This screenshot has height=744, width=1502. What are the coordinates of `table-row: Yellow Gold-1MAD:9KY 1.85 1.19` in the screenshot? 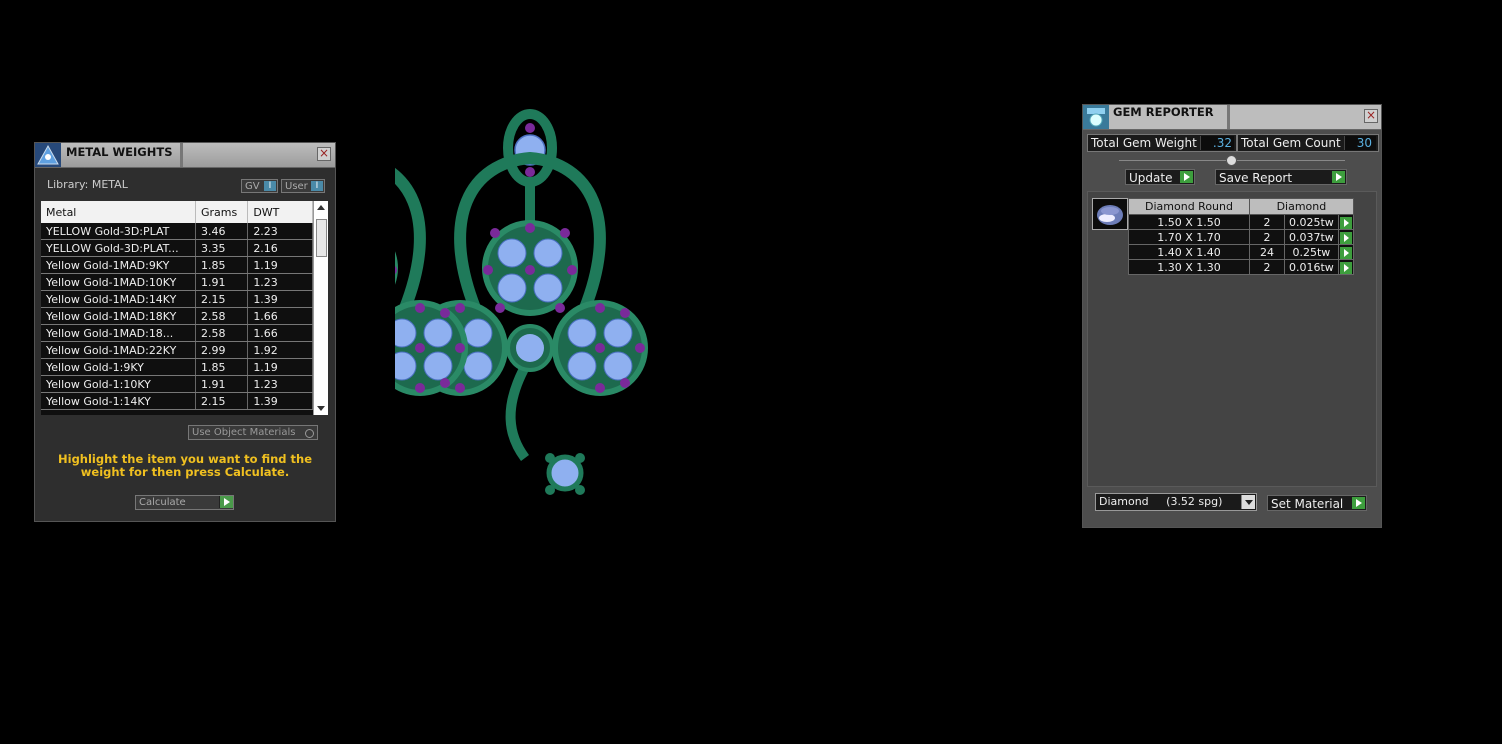 It's located at (177, 265).